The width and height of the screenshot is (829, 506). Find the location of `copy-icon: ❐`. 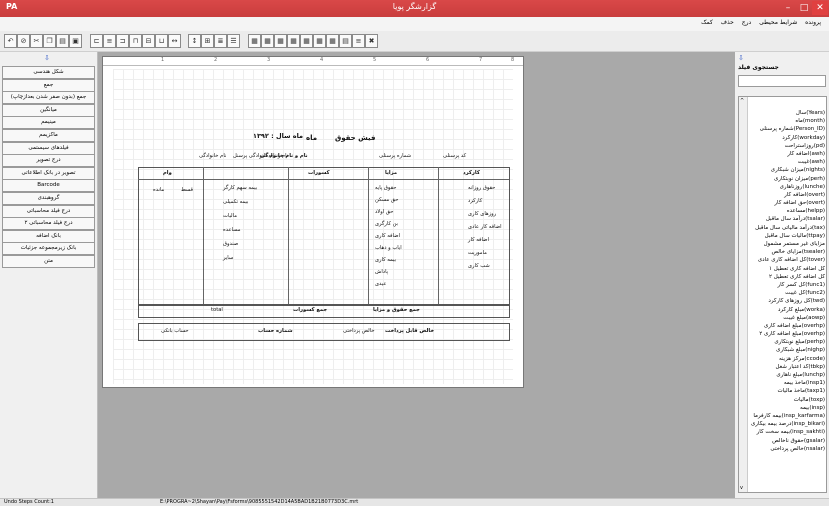

copy-icon: ❐ is located at coordinates (49, 41).